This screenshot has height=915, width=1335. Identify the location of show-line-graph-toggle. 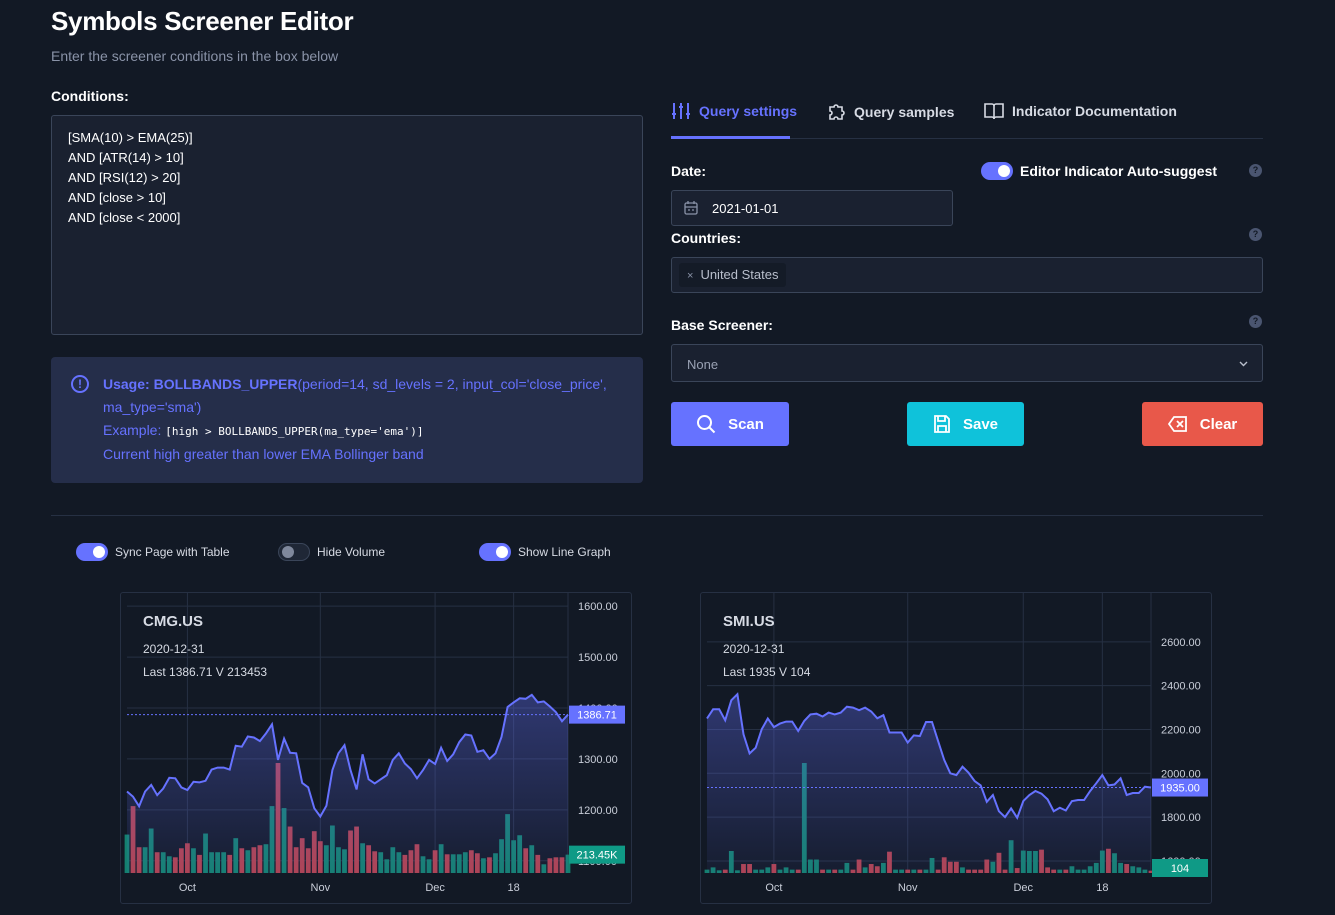
(495, 552).